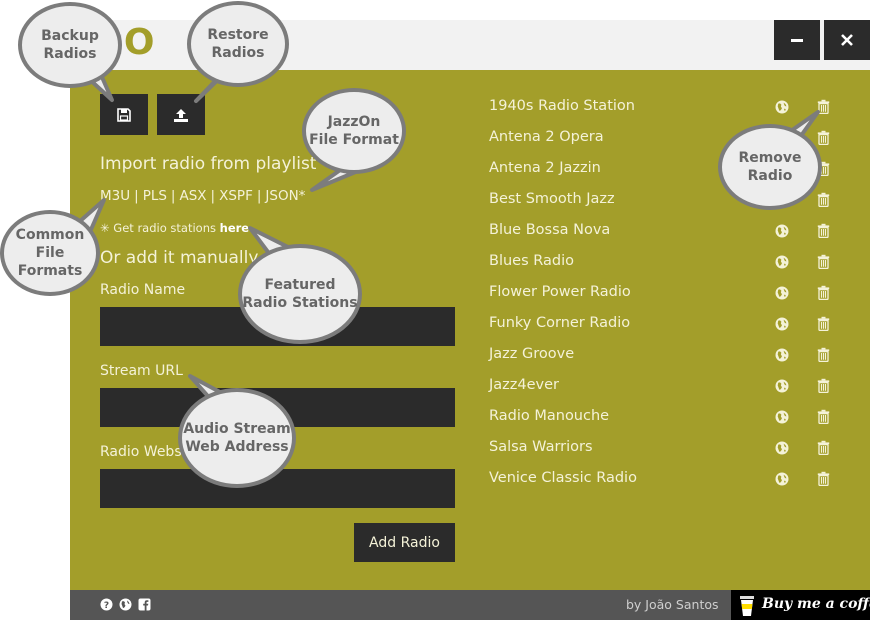 This screenshot has height=620, width=870. What do you see at coordinates (545, 168) in the screenshot?
I see `station-name: Antena 2 Jazzin` at bounding box center [545, 168].